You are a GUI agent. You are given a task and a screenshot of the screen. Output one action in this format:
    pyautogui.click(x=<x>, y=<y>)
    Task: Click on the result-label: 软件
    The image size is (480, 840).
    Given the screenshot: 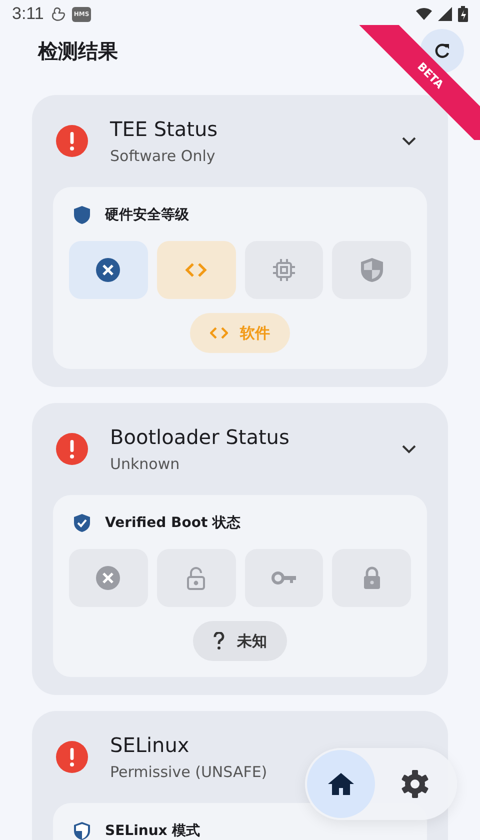 What is the action you would take?
    pyautogui.click(x=255, y=333)
    